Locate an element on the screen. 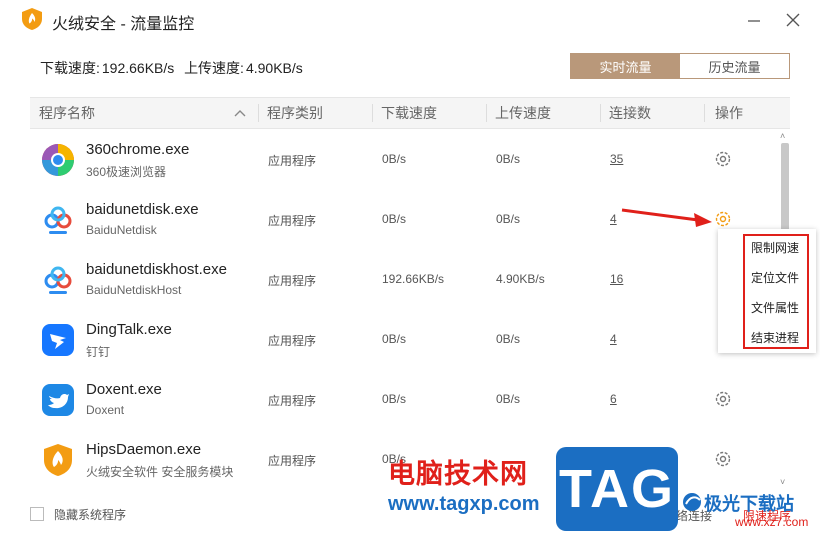  program-description: 360极速浏览器 is located at coordinates (126, 172).